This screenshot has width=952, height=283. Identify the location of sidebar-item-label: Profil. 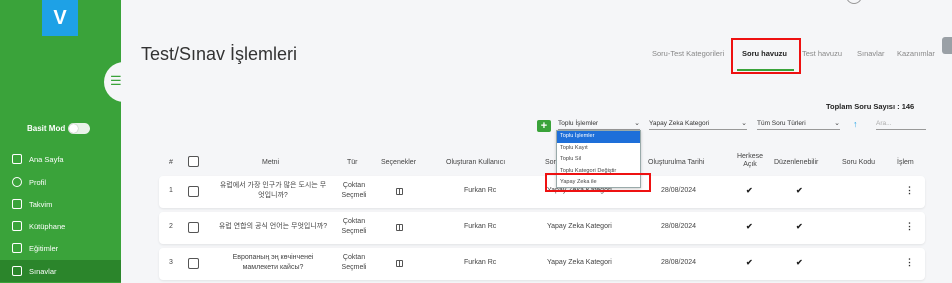
(38, 182).